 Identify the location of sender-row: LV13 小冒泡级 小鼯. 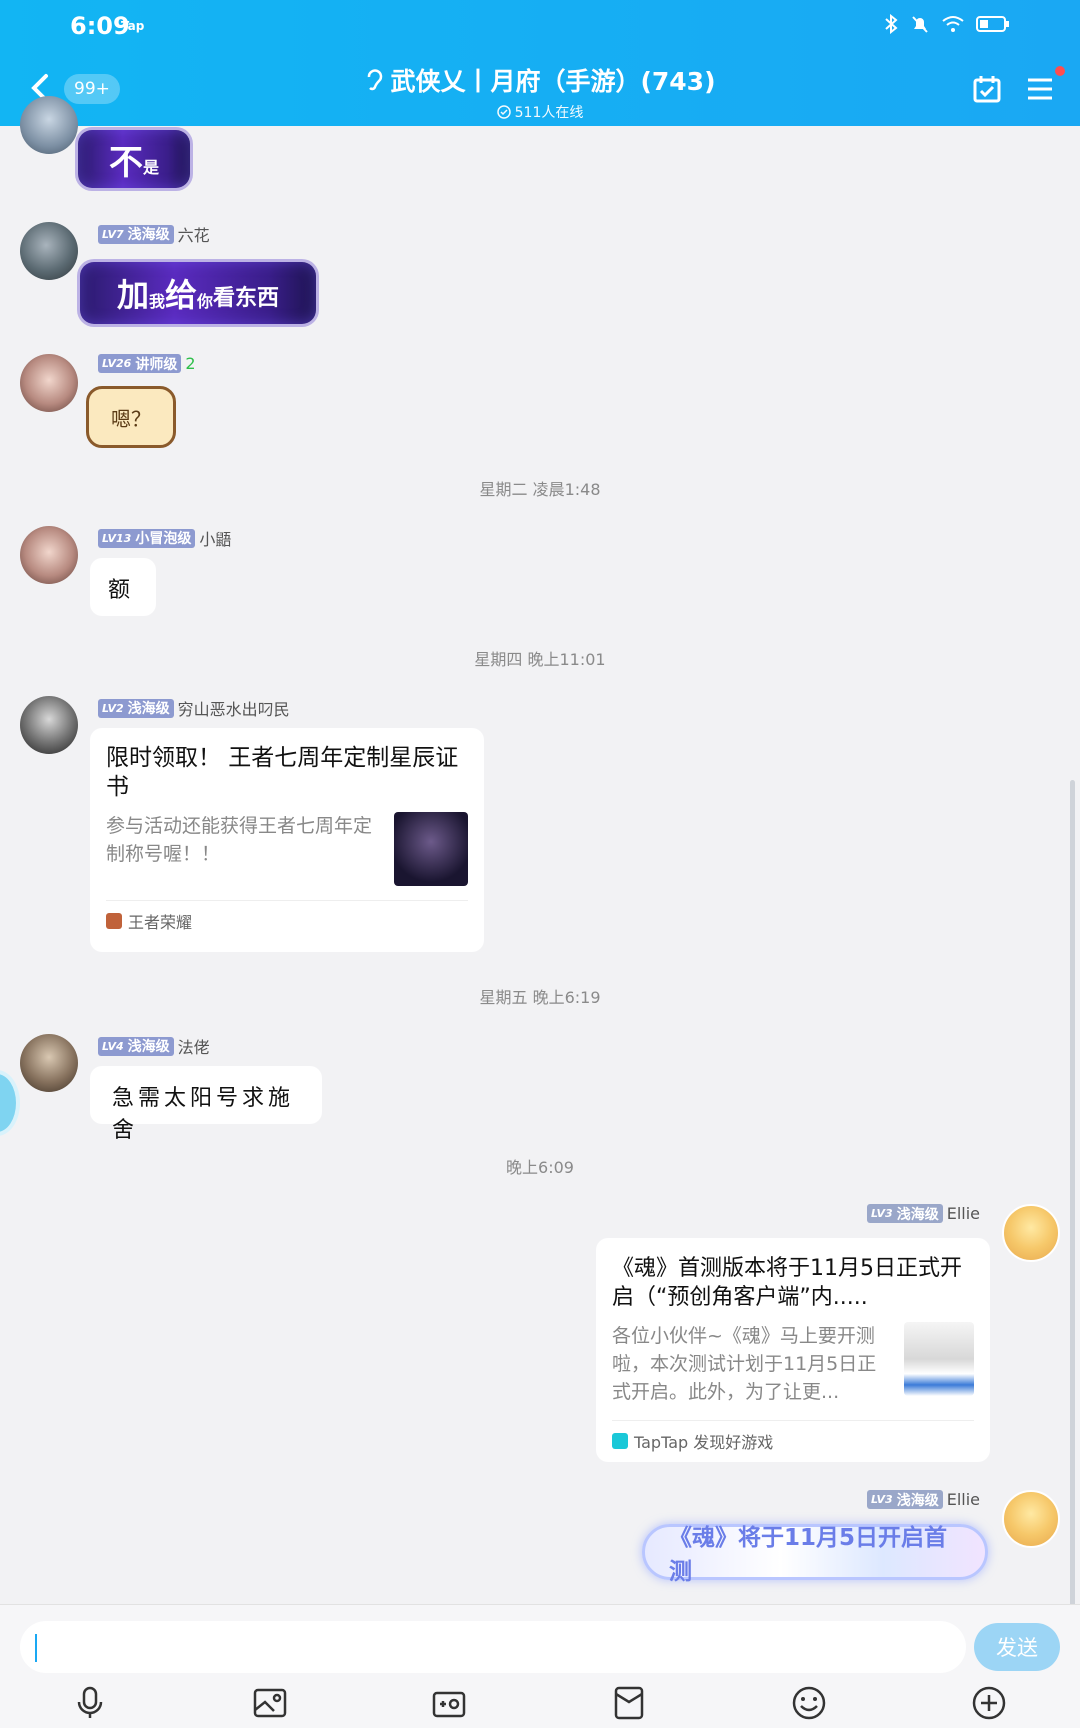
(164, 538).